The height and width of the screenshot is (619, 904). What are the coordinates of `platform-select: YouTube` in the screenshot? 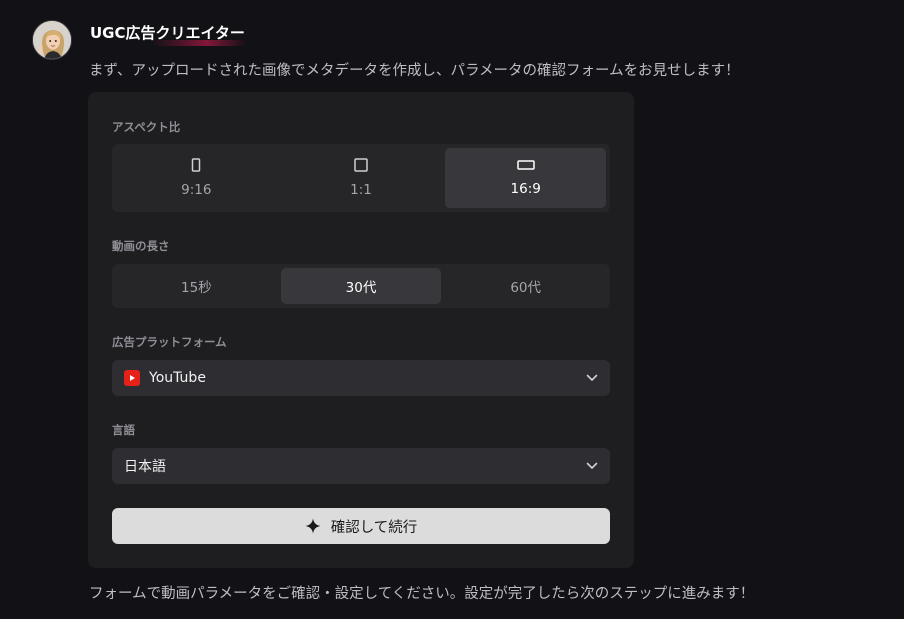 It's located at (361, 378).